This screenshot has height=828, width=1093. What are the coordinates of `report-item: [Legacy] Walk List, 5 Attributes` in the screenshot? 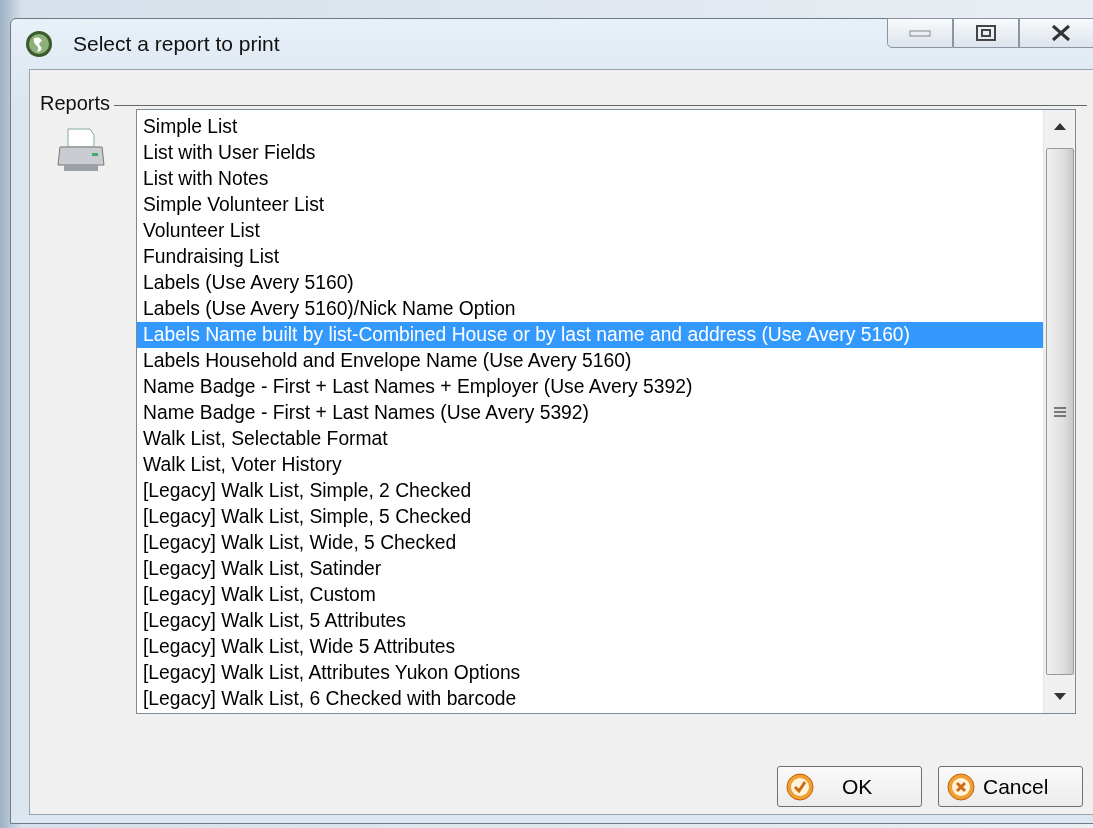 It's located at (590, 621).